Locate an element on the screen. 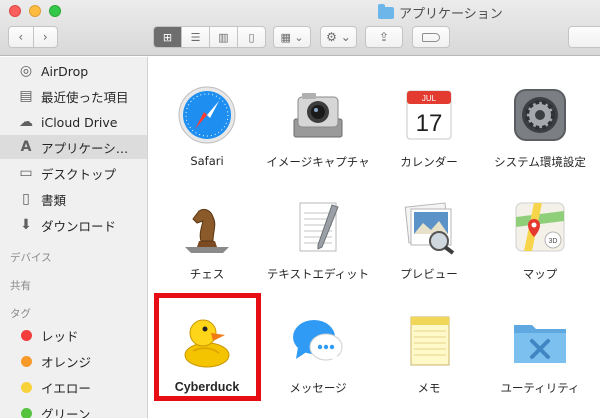  sidebar-item-downloads: ⬇ ダウンロード is located at coordinates (73, 225).